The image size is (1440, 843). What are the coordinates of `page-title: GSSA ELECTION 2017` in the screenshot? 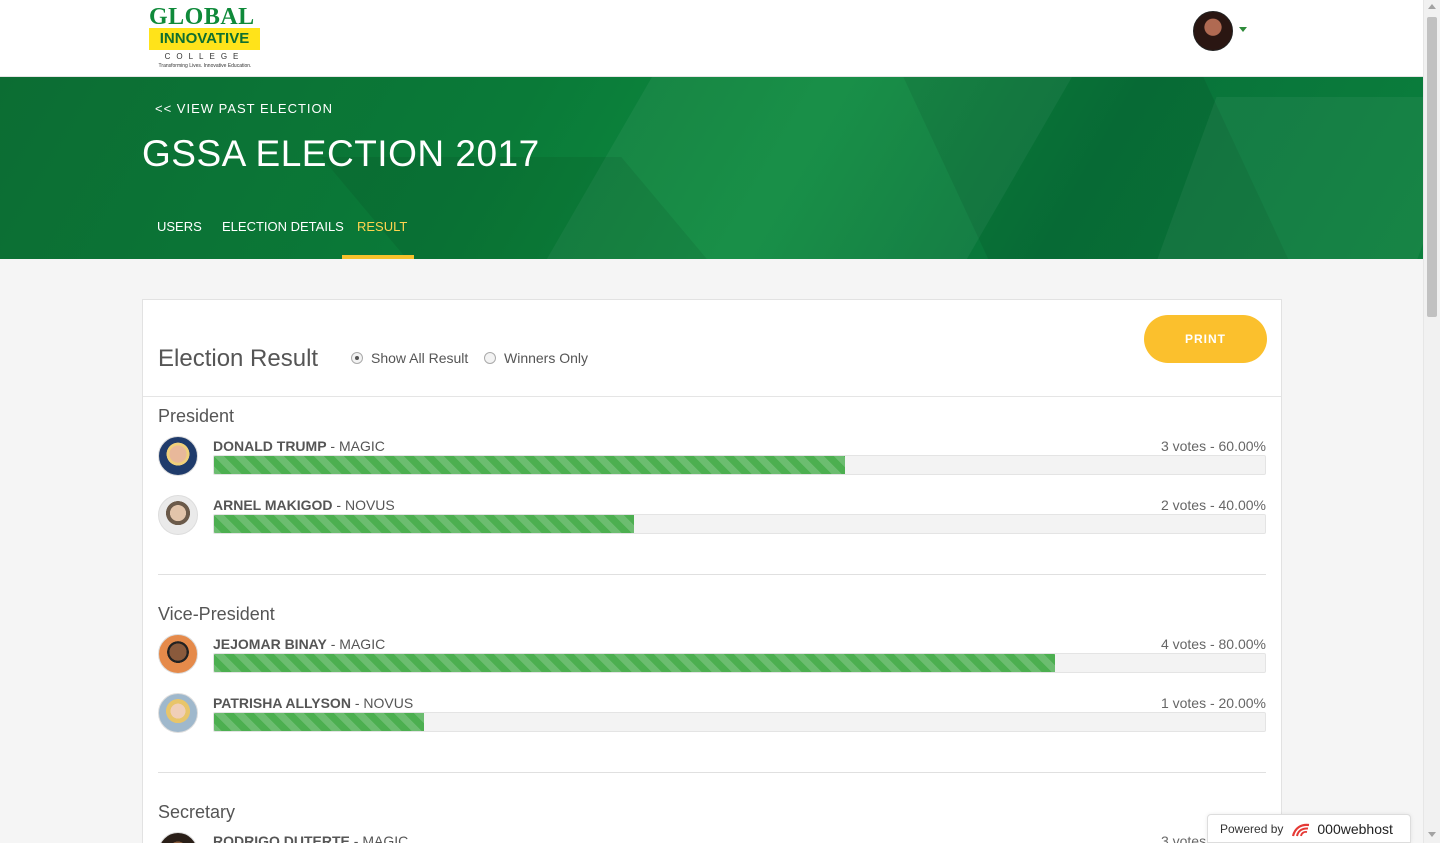 It's located at (341, 153).